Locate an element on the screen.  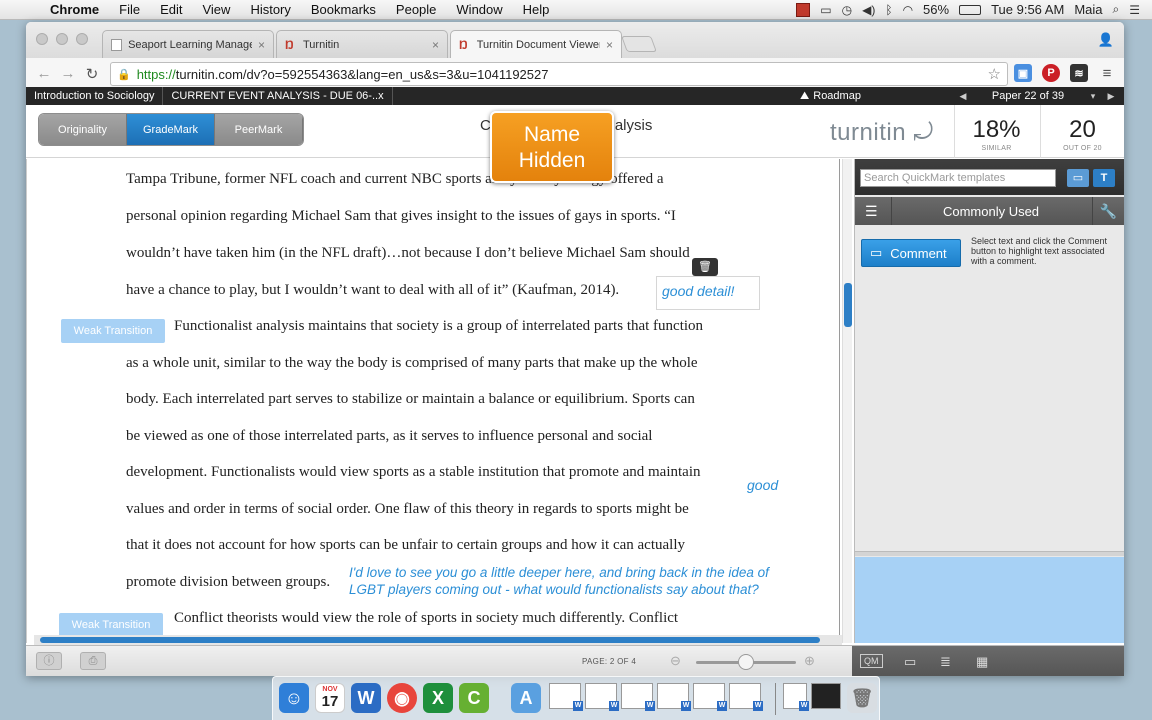
comment-list-icon: ▭ is located at coordinates (910, 662).